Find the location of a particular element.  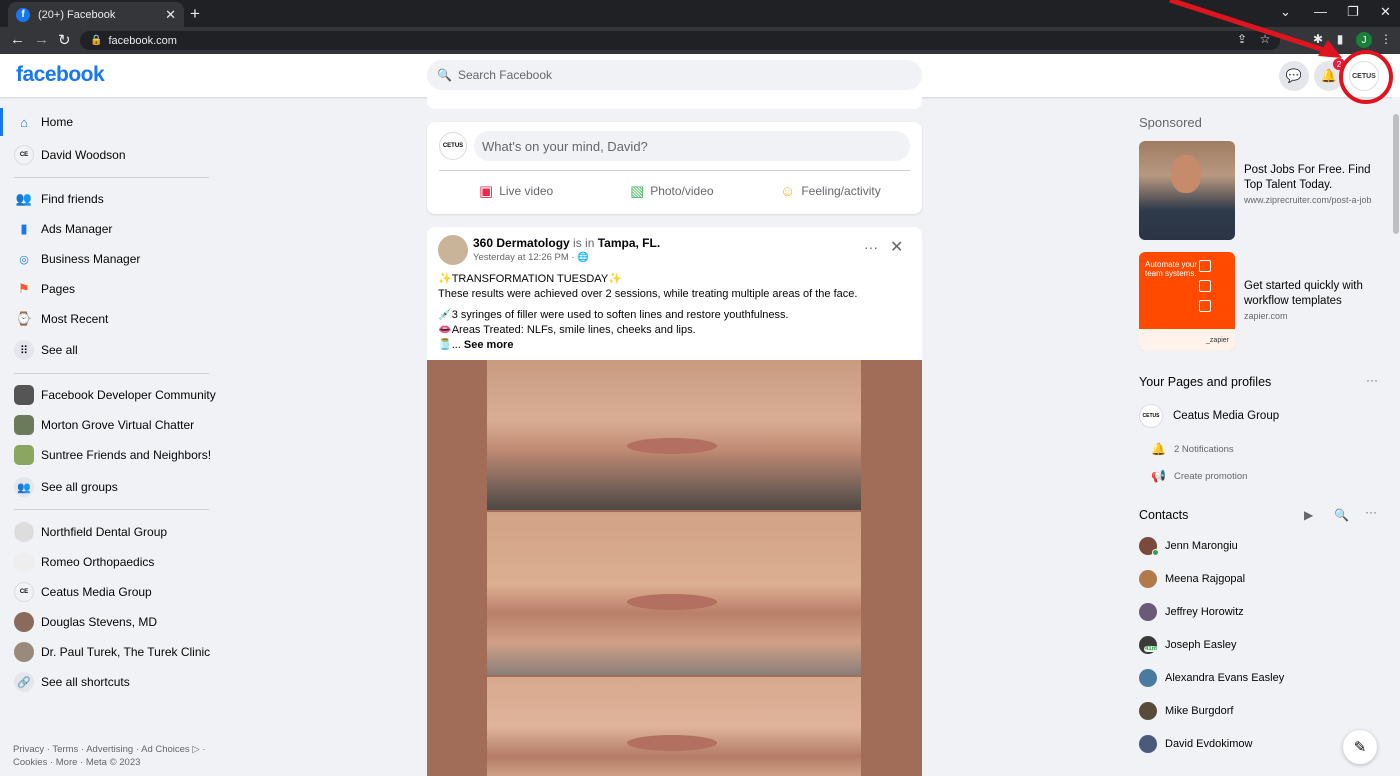

pages-more-icon: ··· is located at coordinates (1372, 380).